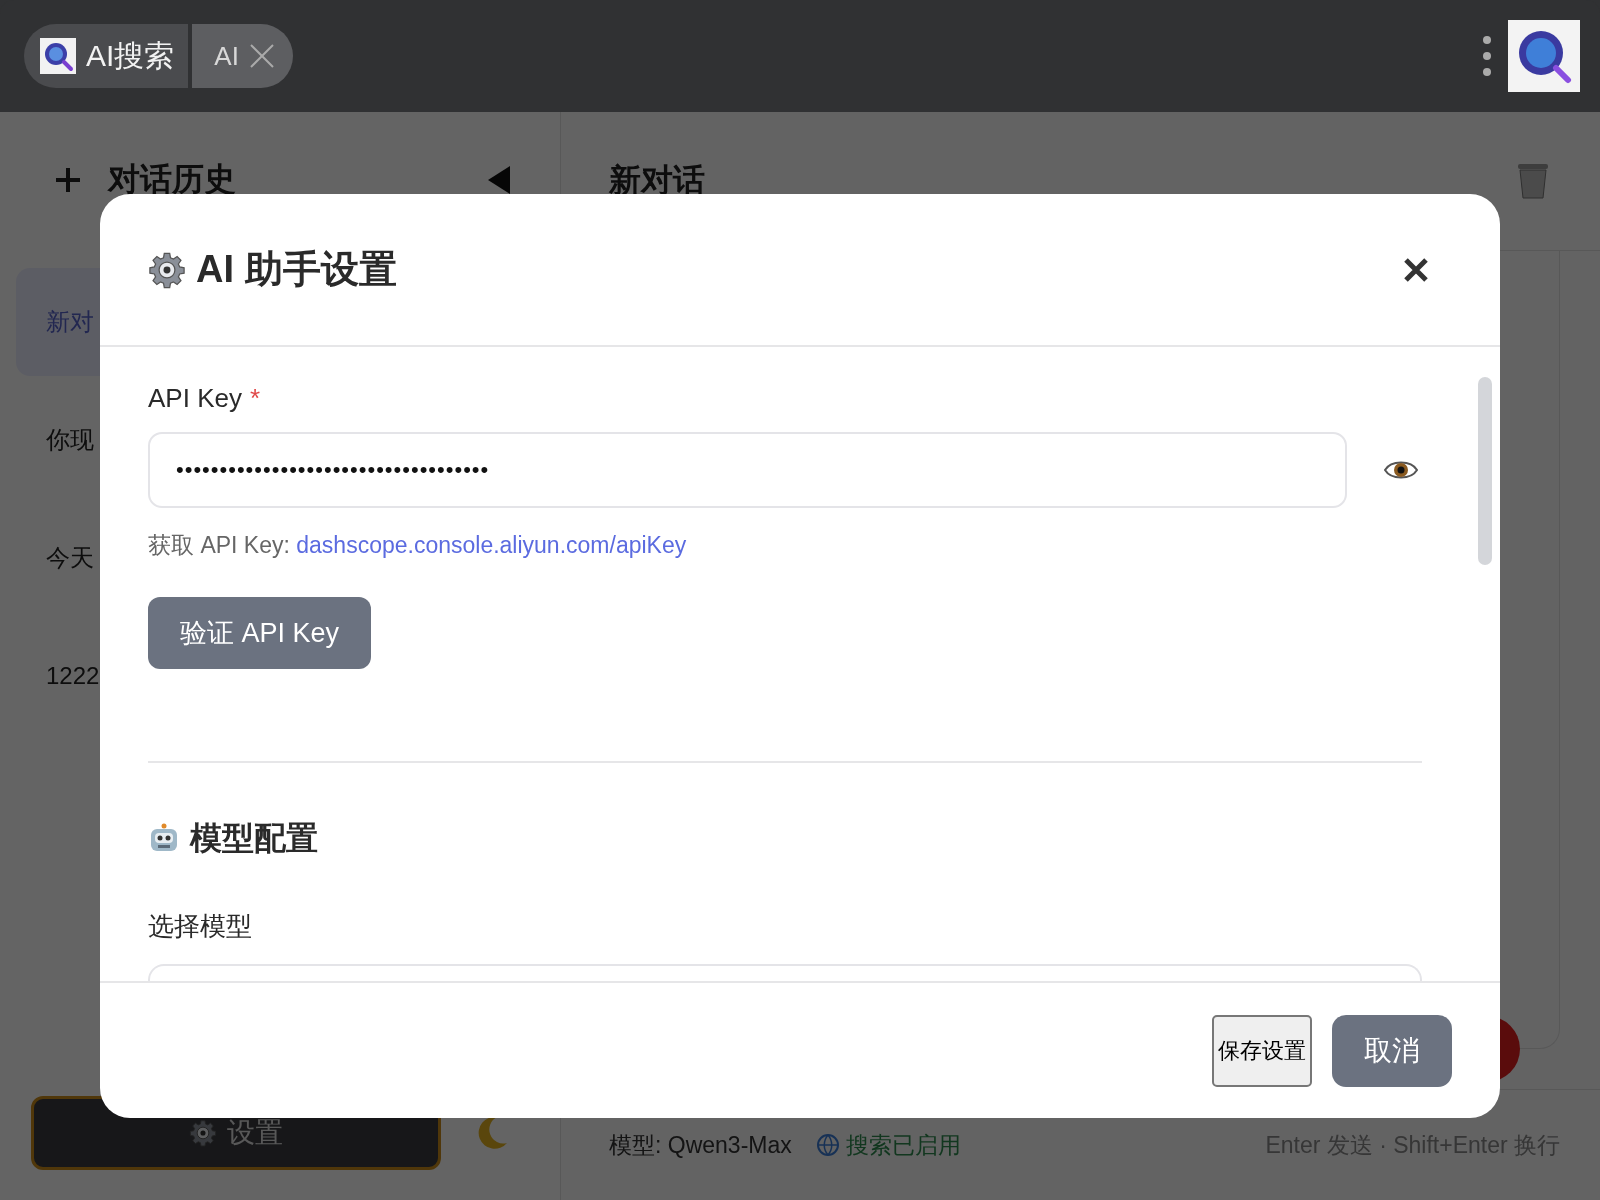 This screenshot has width=1600, height=1200. What do you see at coordinates (657, 180) in the screenshot?
I see `chat-title: 新对话` at bounding box center [657, 180].